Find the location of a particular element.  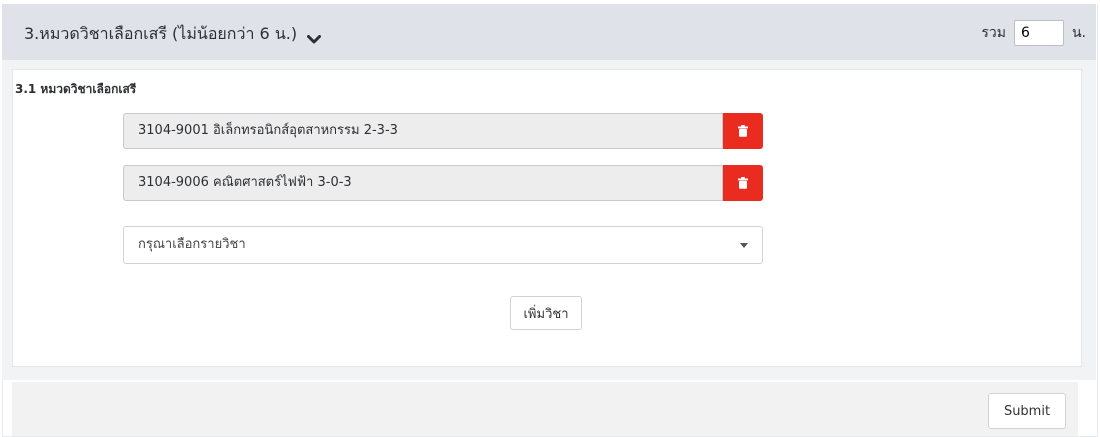

selected-course: 3104-9006 คณิตศาสตร์ไฟฟ้า 3-0-3 is located at coordinates (423, 183).